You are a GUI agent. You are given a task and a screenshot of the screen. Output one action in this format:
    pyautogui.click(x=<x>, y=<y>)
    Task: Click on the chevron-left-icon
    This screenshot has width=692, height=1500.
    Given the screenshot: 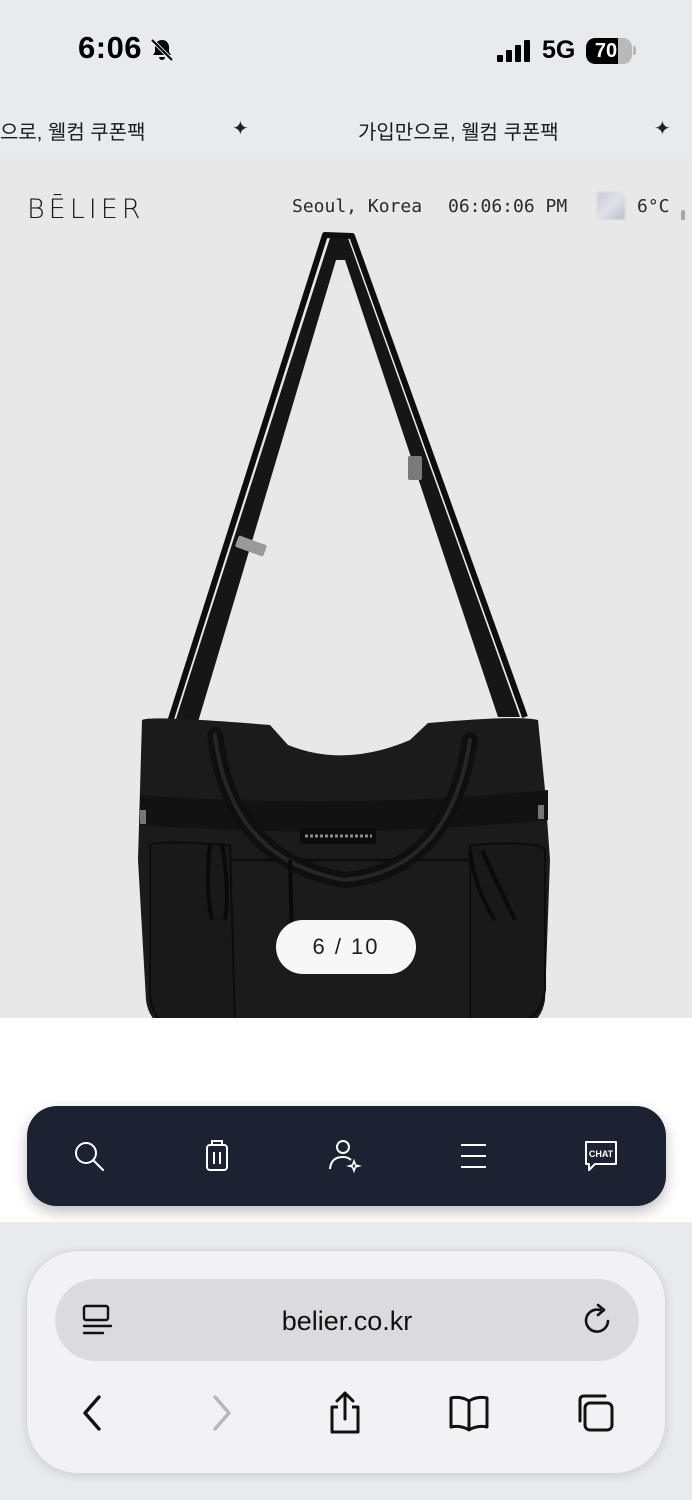 What is the action you would take?
    pyautogui.click(x=92, y=1413)
    